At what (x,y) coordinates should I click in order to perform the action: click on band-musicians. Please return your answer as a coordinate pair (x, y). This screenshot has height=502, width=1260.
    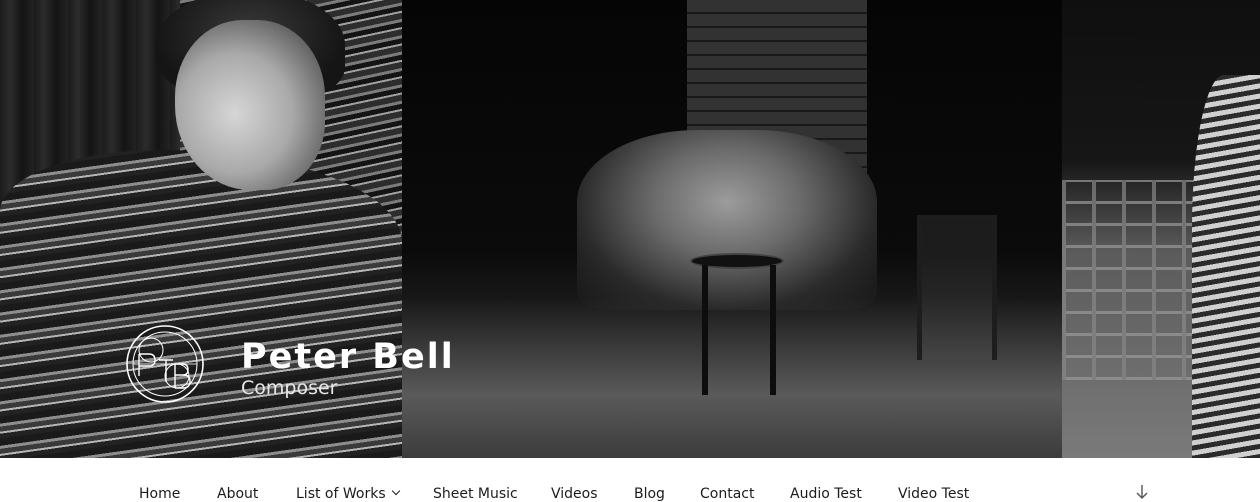
    Looking at the image, I should click on (727, 220).